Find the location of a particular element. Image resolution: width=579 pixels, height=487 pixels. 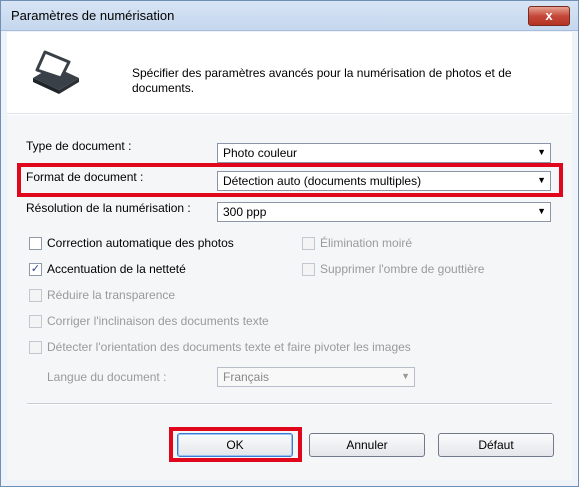

resolution-label: Résolution de la numérisation : is located at coordinates (108, 208).